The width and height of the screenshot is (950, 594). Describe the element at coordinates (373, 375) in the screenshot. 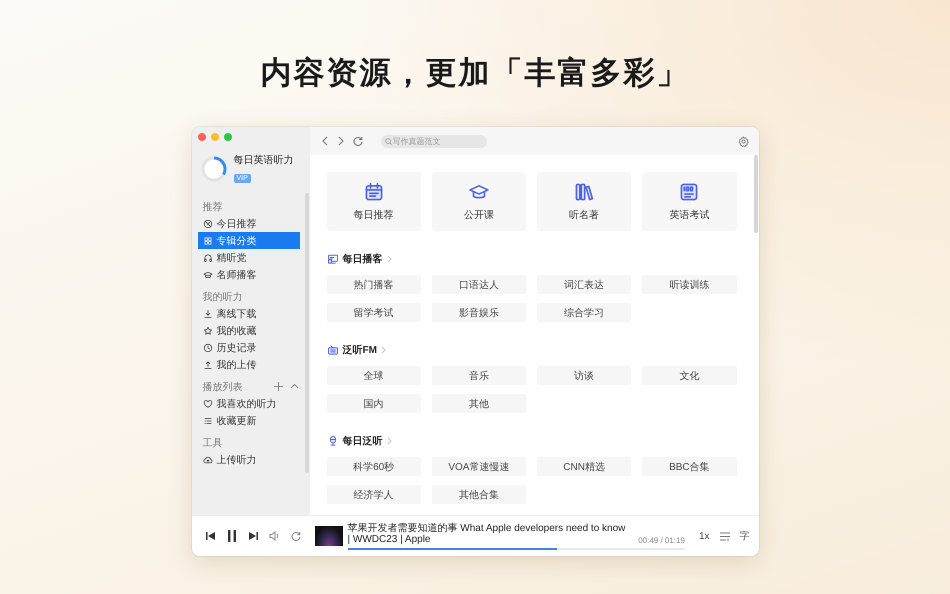

I see `tag-button: 全球` at that location.